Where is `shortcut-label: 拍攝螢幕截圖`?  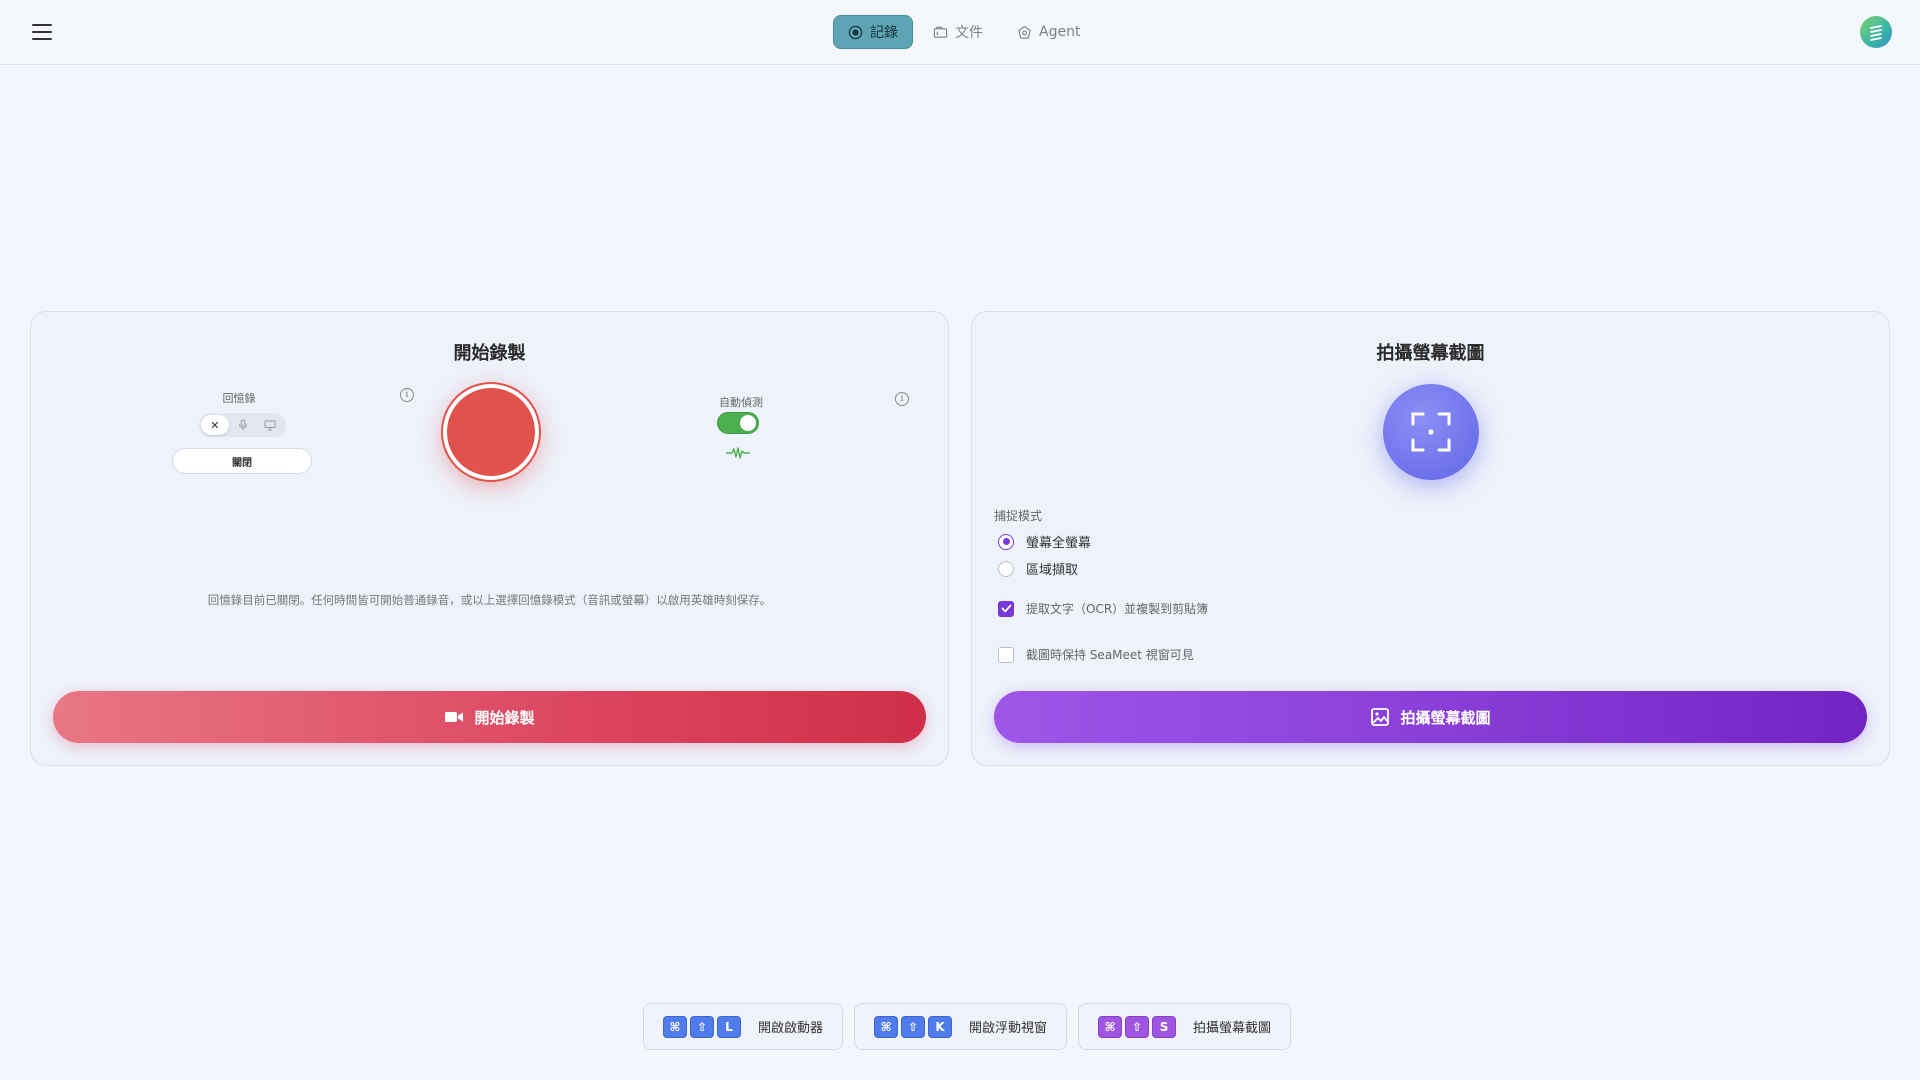
shortcut-label: 拍攝螢幕截圖 is located at coordinates (1232, 1028).